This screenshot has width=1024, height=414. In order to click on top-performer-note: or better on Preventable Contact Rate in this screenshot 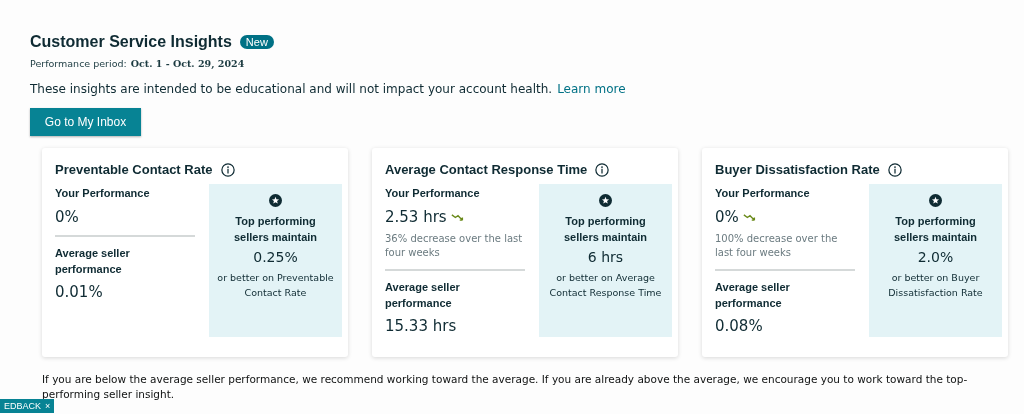, I will do `click(275, 285)`.